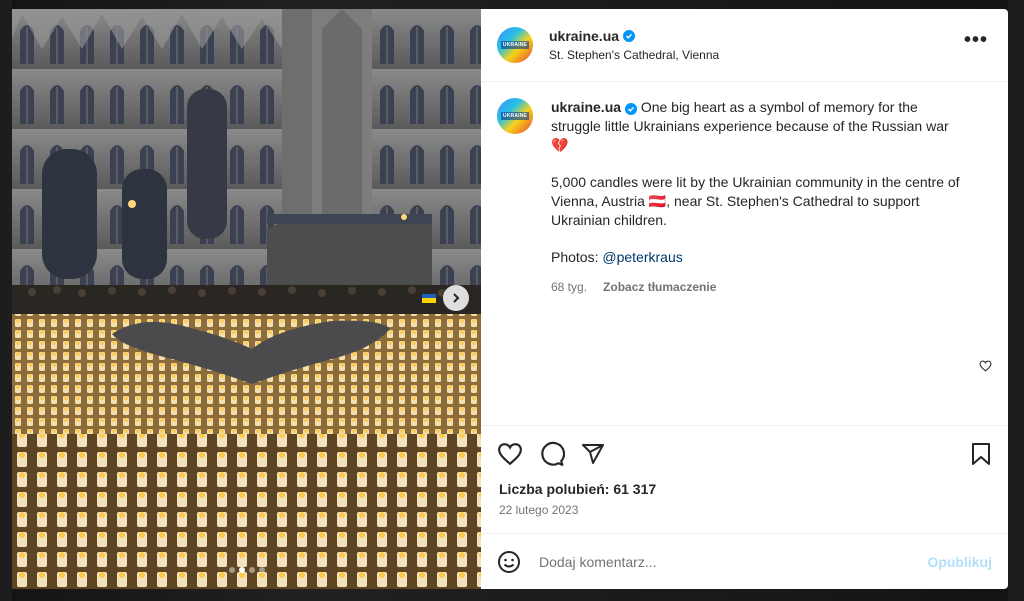  What do you see at coordinates (552, 454) in the screenshot?
I see `comment-icon` at bounding box center [552, 454].